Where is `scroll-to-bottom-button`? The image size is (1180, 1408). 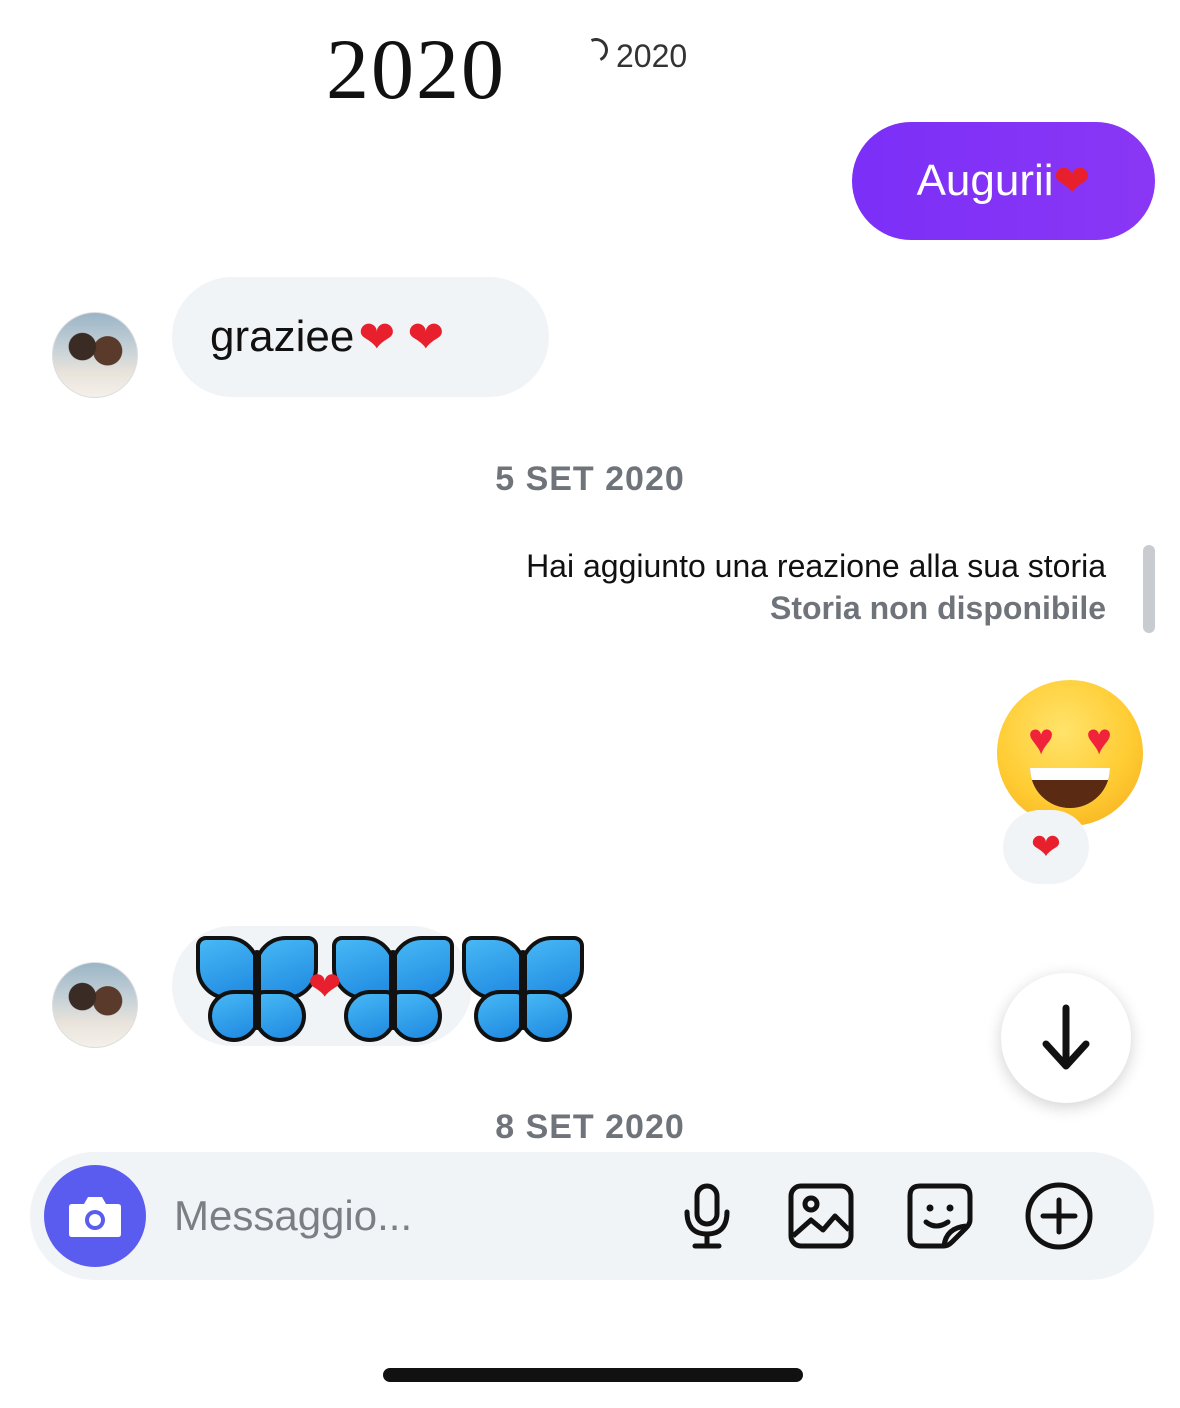 scroll-to-bottom-button is located at coordinates (1066, 1038).